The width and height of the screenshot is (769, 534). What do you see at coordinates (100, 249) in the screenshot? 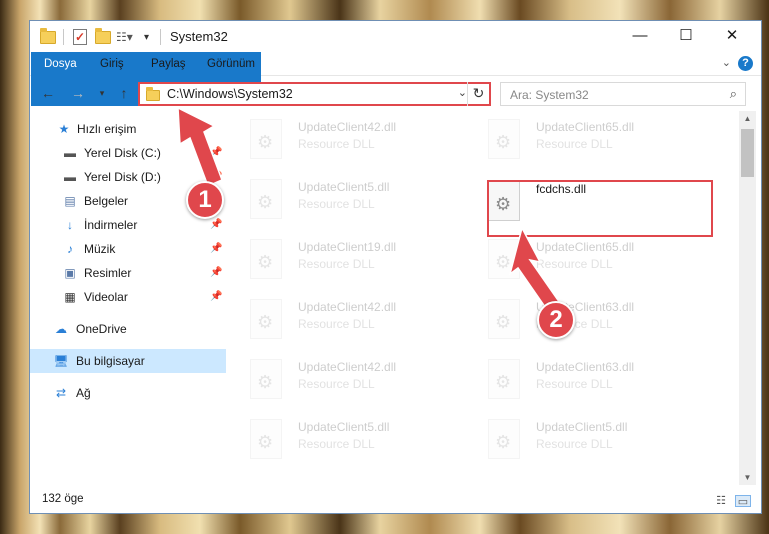
I see `sidebar-item-label: Müzik` at bounding box center [100, 249].